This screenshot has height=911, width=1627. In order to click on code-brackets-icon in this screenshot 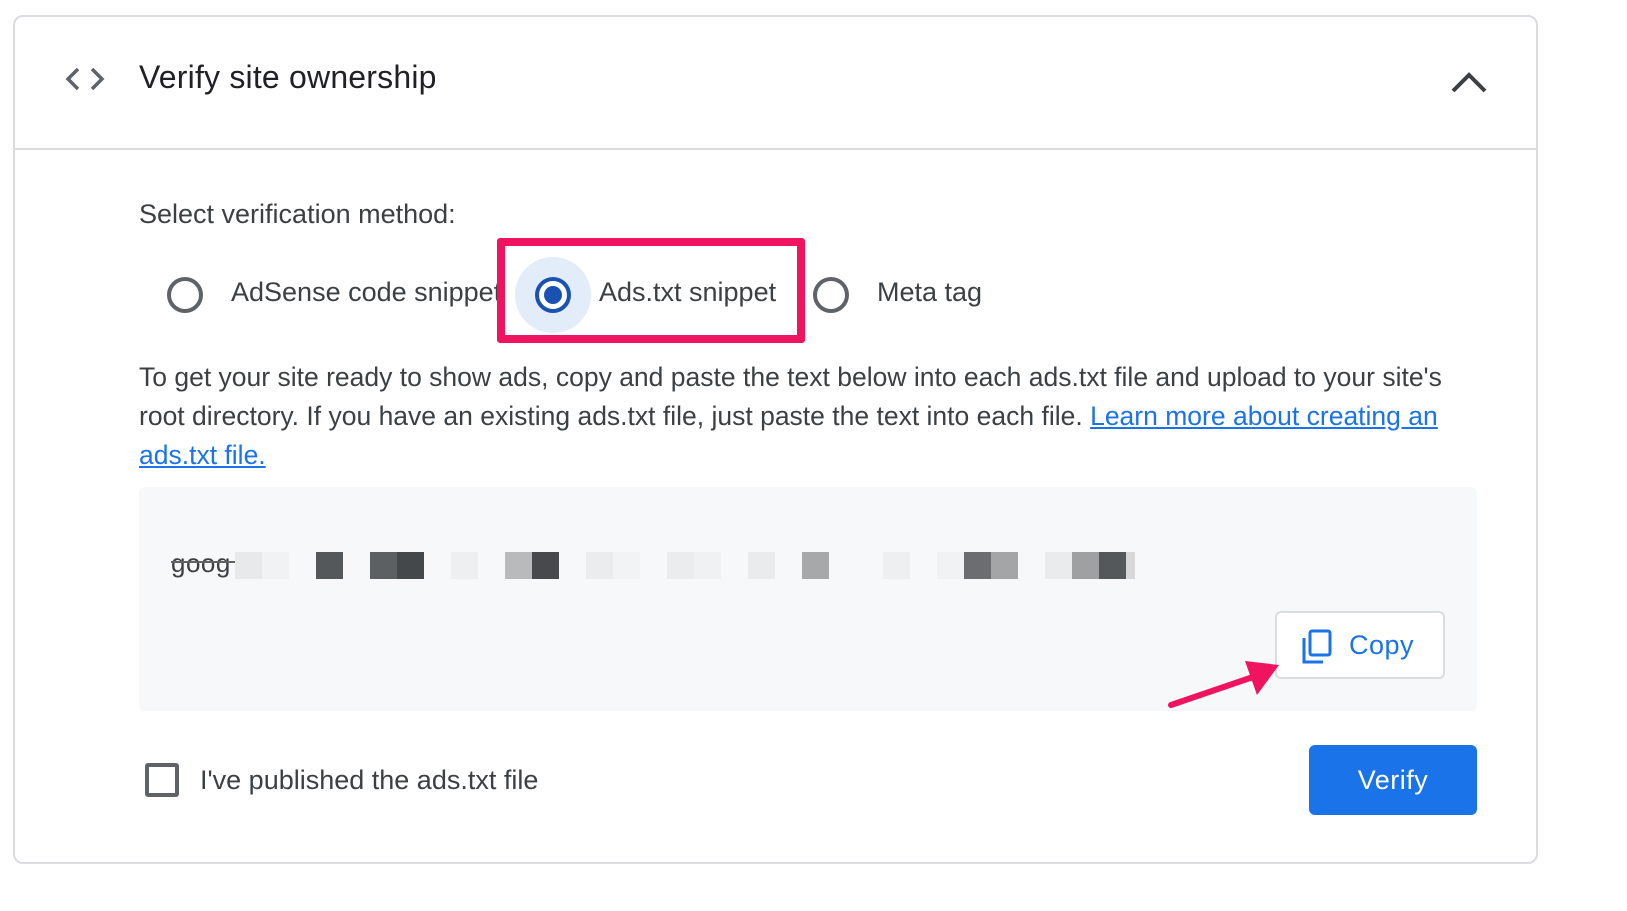, I will do `click(85, 79)`.